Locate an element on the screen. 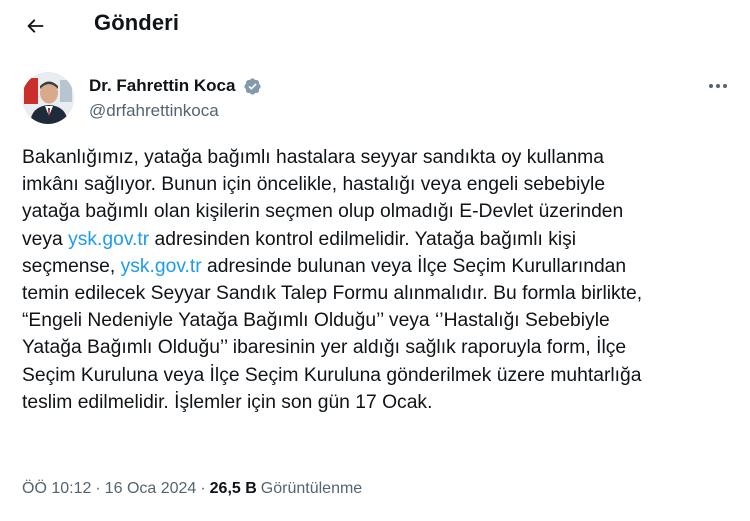 The width and height of the screenshot is (750, 521). views-count: 26,5 B is located at coordinates (233, 488).